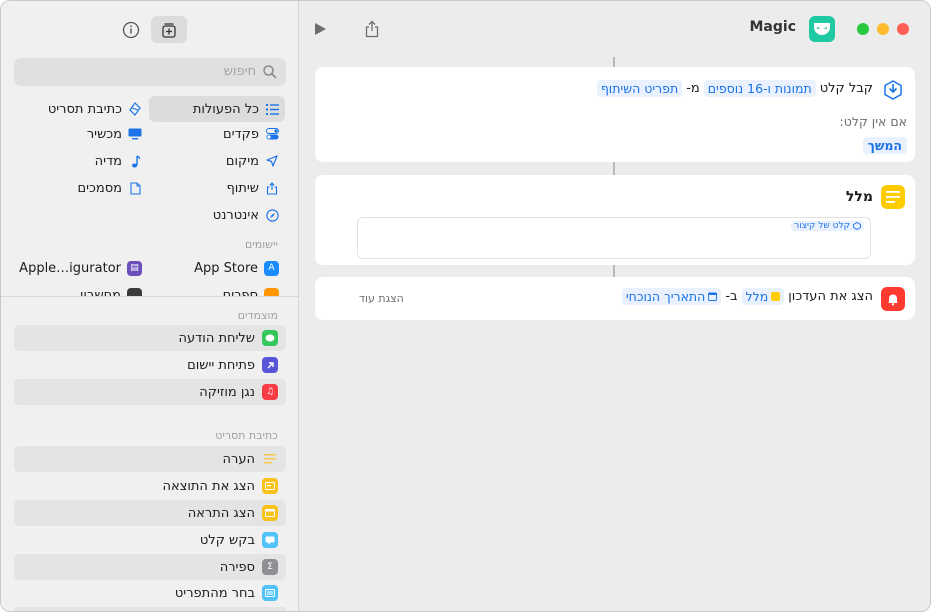 The height and width of the screenshot is (612, 931). What do you see at coordinates (150, 513) in the screenshot?
I see `action-show-alert: הצג התראה` at bounding box center [150, 513].